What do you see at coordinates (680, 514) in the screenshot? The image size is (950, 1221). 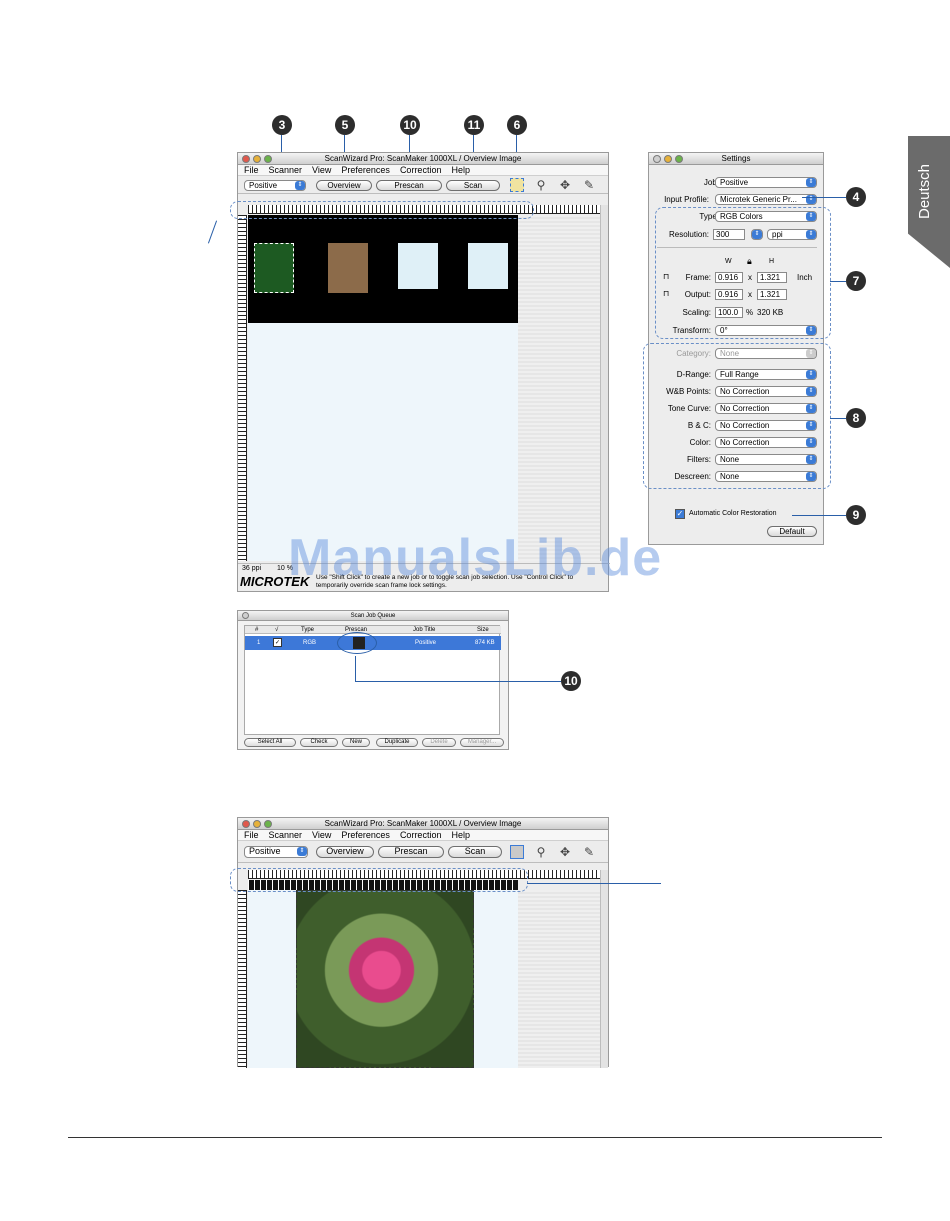 I see `acr-checkbox: ✓` at bounding box center [680, 514].